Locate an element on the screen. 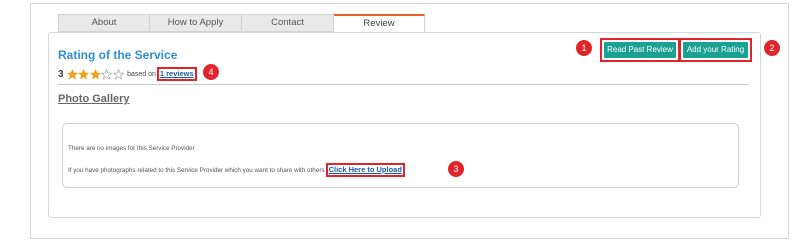 Image resolution: width=800 pixels, height=251 pixels. add-your-rating-button: Add your Rating is located at coordinates (715, 50).